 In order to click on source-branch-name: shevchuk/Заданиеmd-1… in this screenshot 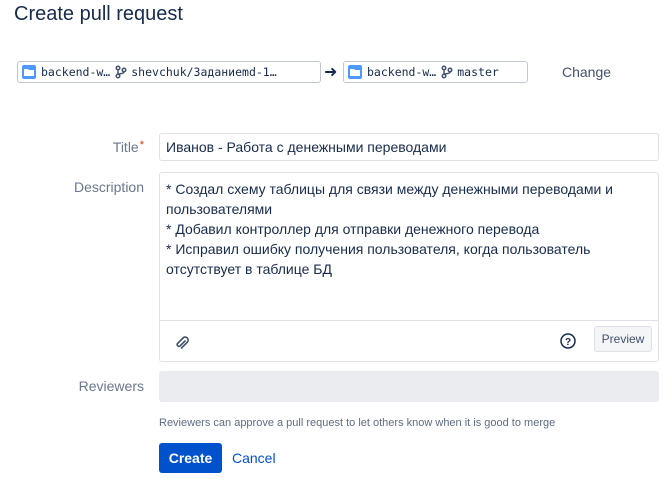, I will do `click(204, 72)`.